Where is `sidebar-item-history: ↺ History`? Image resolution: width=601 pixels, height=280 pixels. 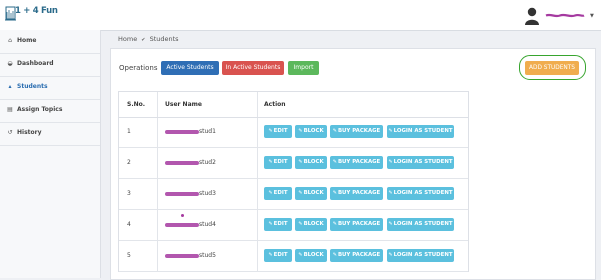
sidebar-item-history: ↺ History is located at coordinates (50, 134).